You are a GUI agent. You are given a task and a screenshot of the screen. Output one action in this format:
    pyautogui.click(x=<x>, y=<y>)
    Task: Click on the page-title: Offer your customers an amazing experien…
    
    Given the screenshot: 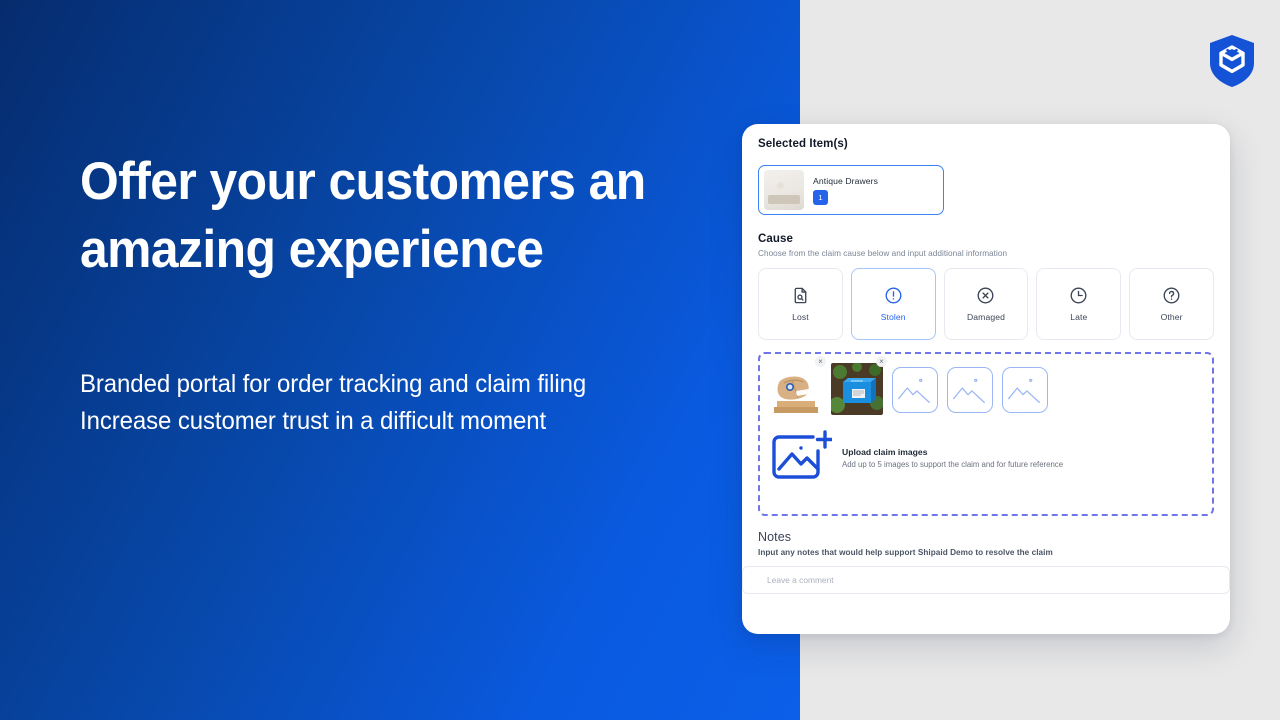 What is the action you would take?
    pyautogui.click(x=363, y=215)
    